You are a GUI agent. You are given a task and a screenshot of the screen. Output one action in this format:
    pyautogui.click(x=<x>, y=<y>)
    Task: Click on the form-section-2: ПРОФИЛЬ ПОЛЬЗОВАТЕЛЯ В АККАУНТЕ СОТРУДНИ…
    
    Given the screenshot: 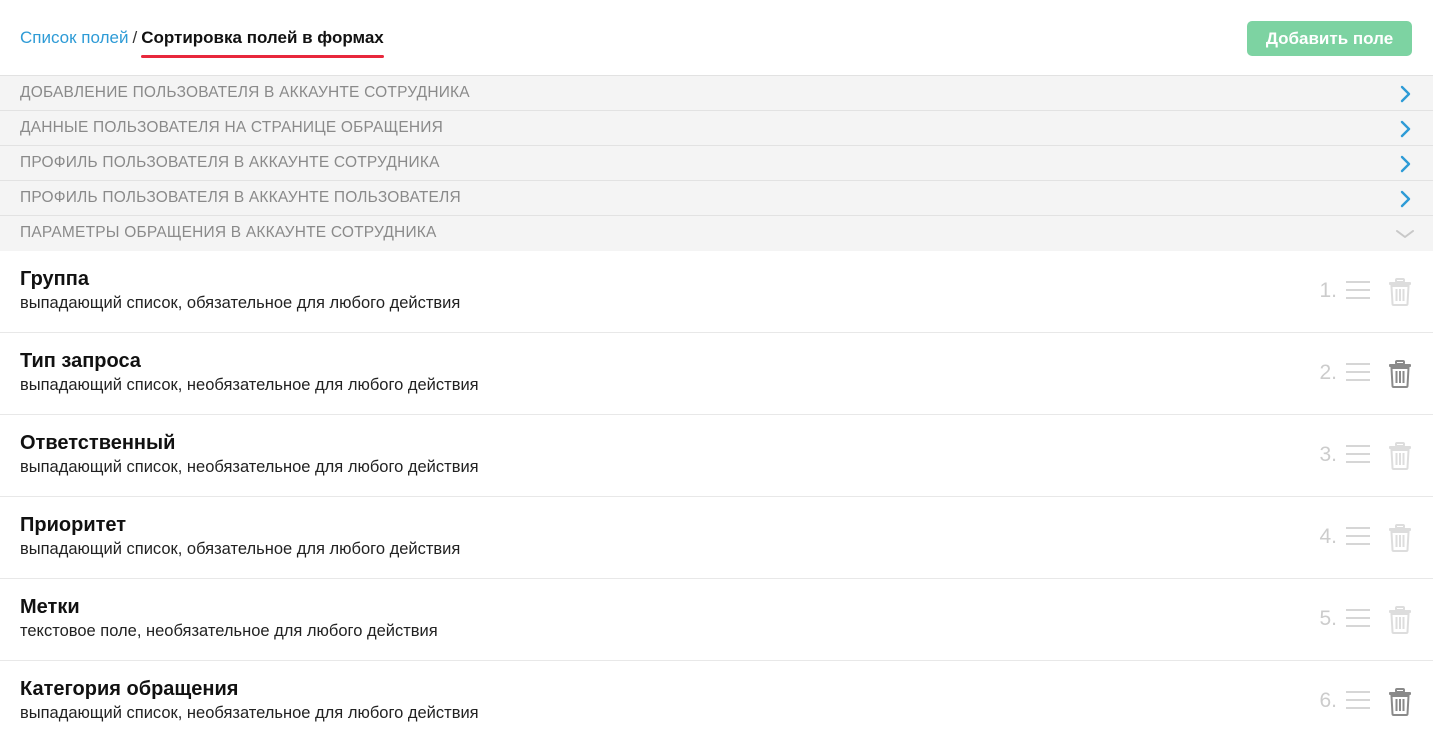 What is the action you would take?
    pyautogui.click(x=716, y=163)
    